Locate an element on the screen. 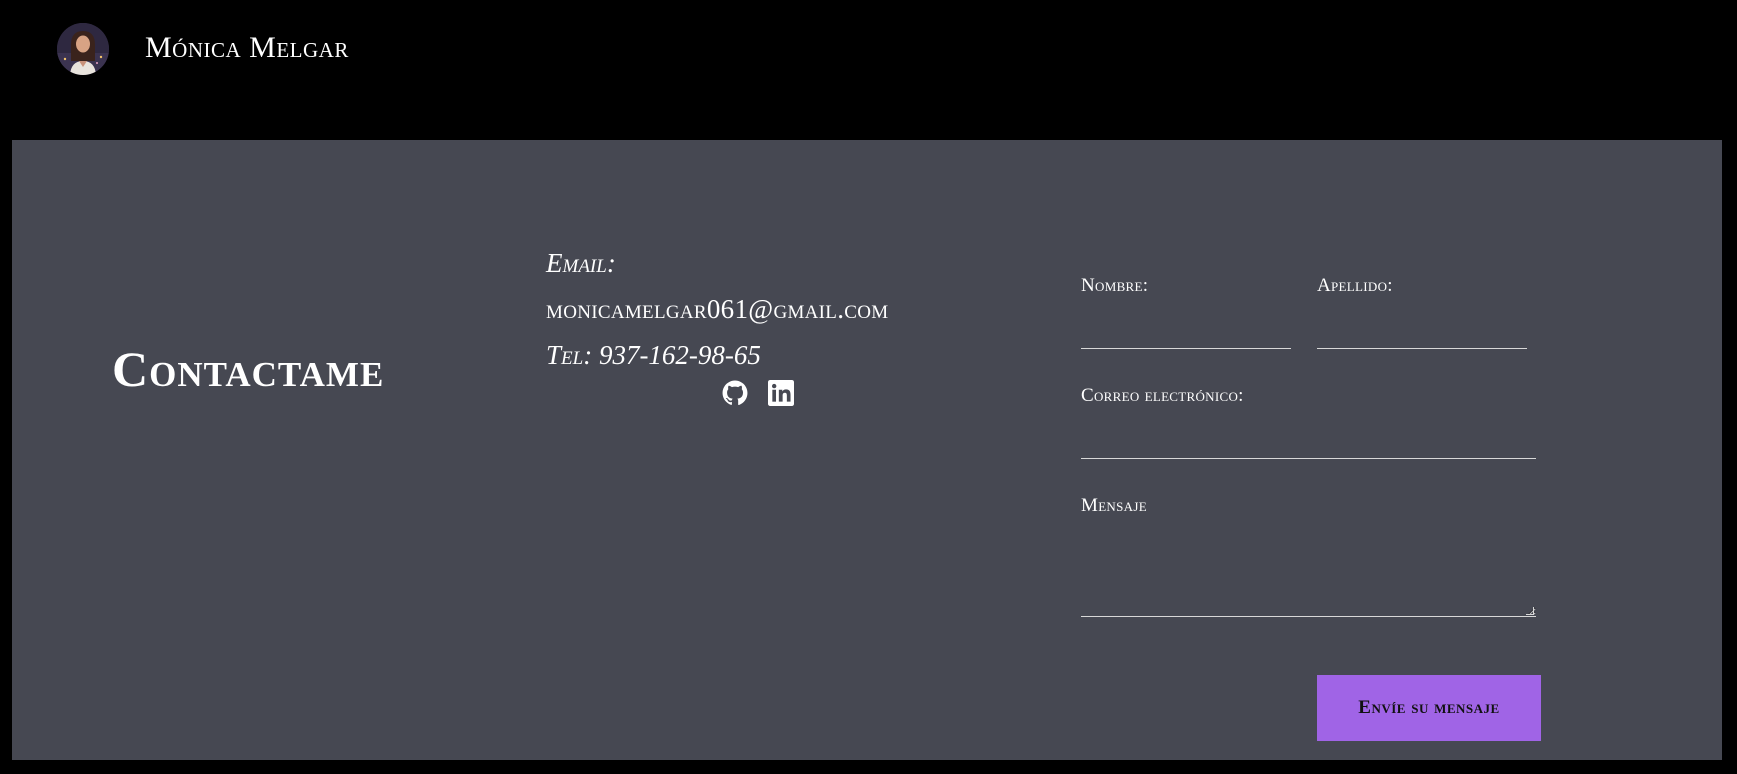 The image size is (1737, 774). message-label: Mensaje is located at coordinates (1114, 505).